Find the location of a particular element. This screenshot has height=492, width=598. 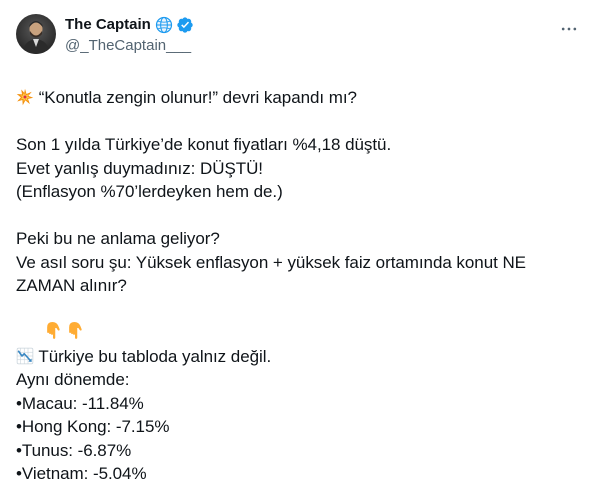

author-identity: The Captain @_TheCaptain___ is located at coordinates (129, 35).